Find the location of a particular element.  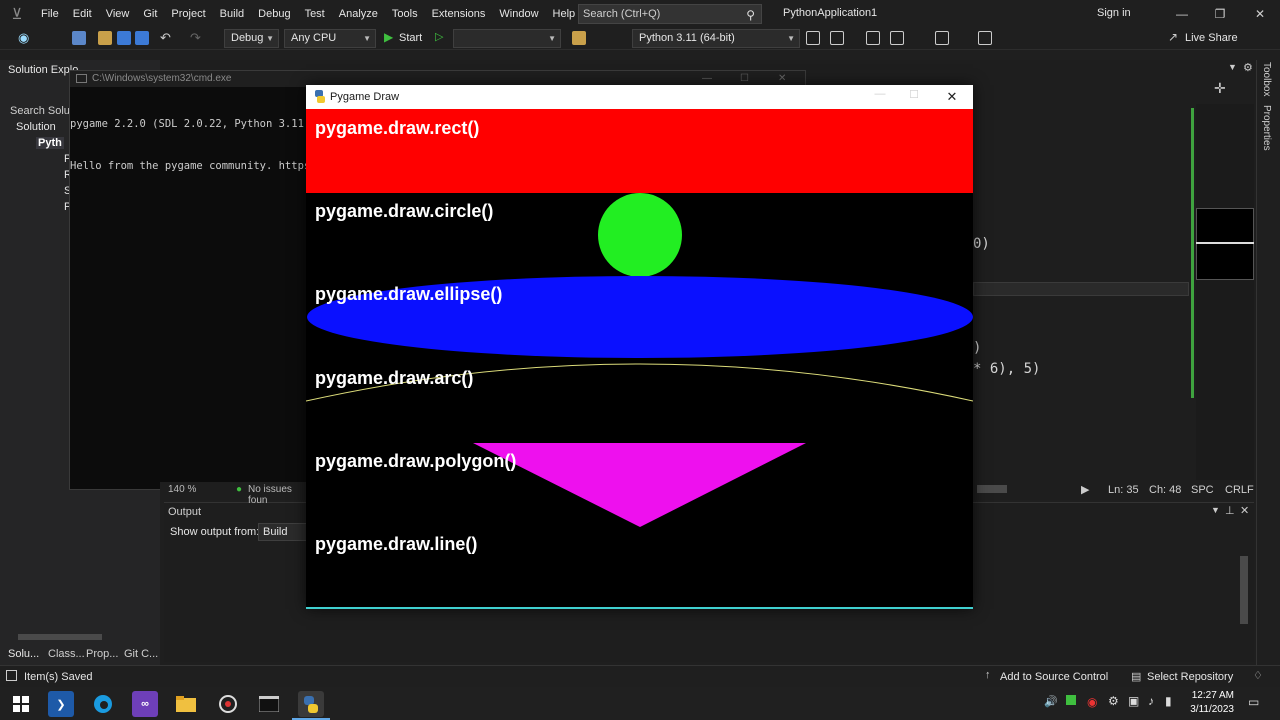

add-icon: ✛ is located at coordinates (1220, 88).